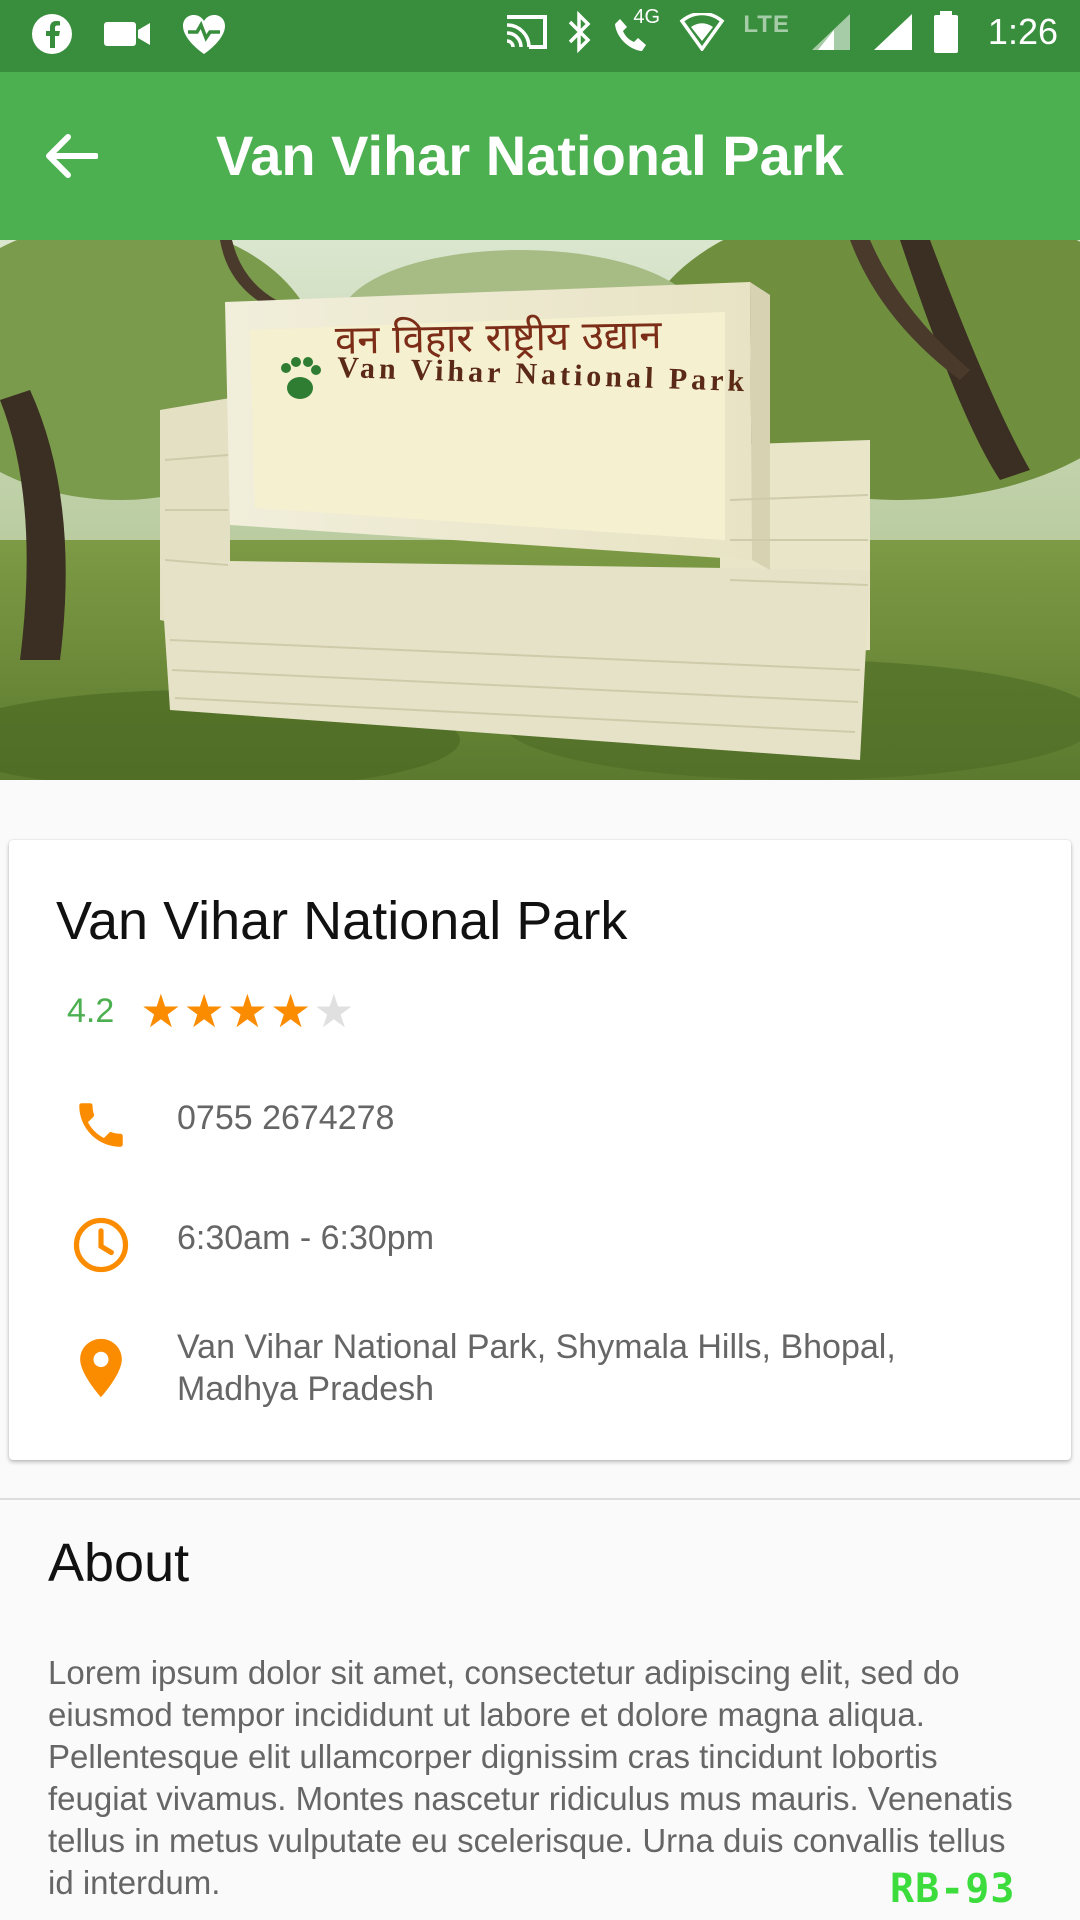 The image size is (1080, 1920). I want to click on rating-value: 4.2, so click(91, 1010).